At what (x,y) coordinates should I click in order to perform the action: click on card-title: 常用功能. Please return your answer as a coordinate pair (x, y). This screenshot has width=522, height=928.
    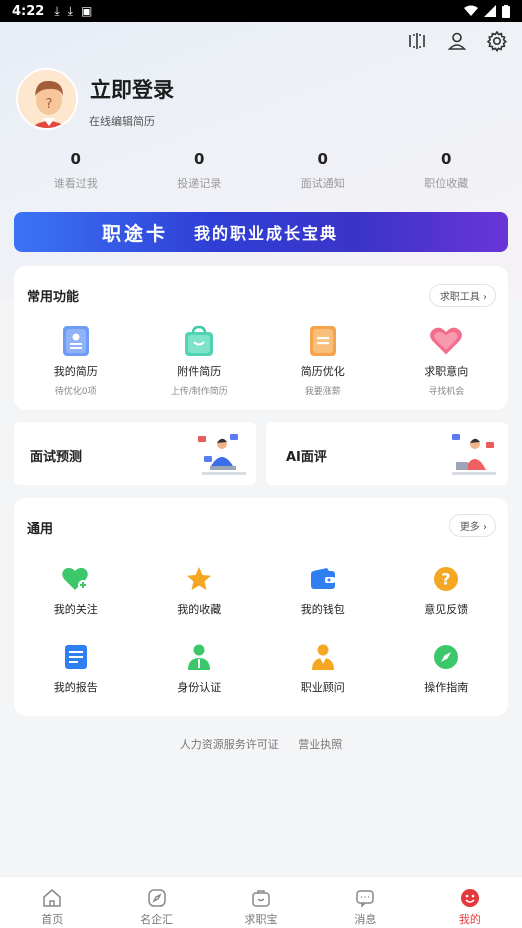
    Looking at the image, I should click on (53, 297).